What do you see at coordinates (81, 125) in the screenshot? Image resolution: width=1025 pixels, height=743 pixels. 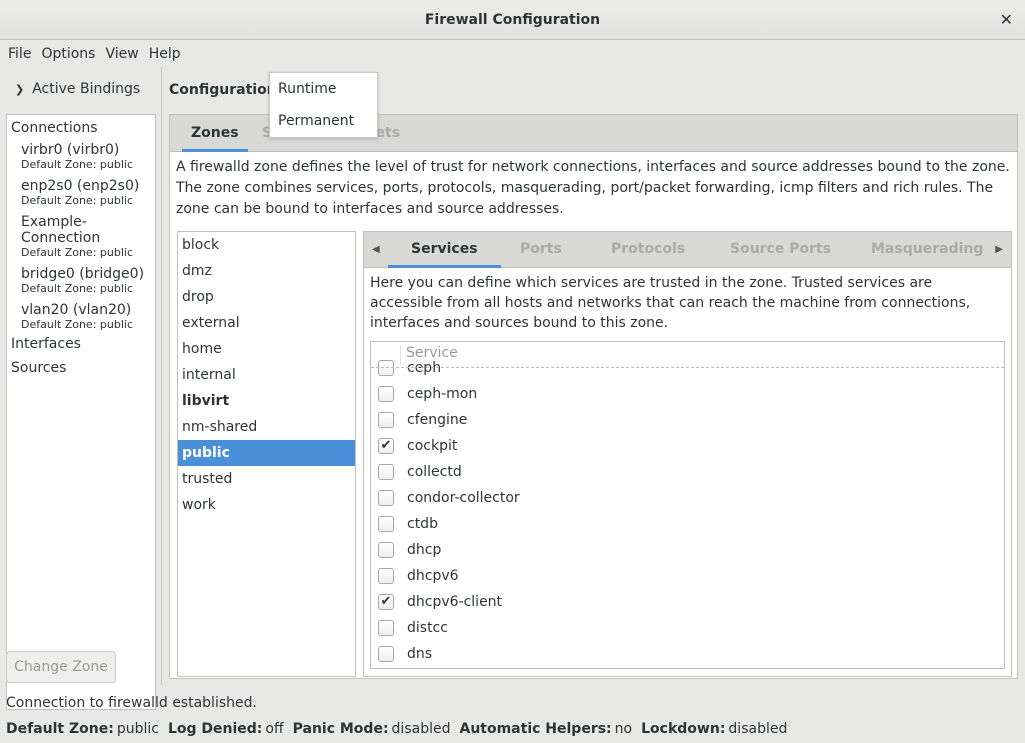 I see `connections-header: Connections` at bounding box center [81, 125].